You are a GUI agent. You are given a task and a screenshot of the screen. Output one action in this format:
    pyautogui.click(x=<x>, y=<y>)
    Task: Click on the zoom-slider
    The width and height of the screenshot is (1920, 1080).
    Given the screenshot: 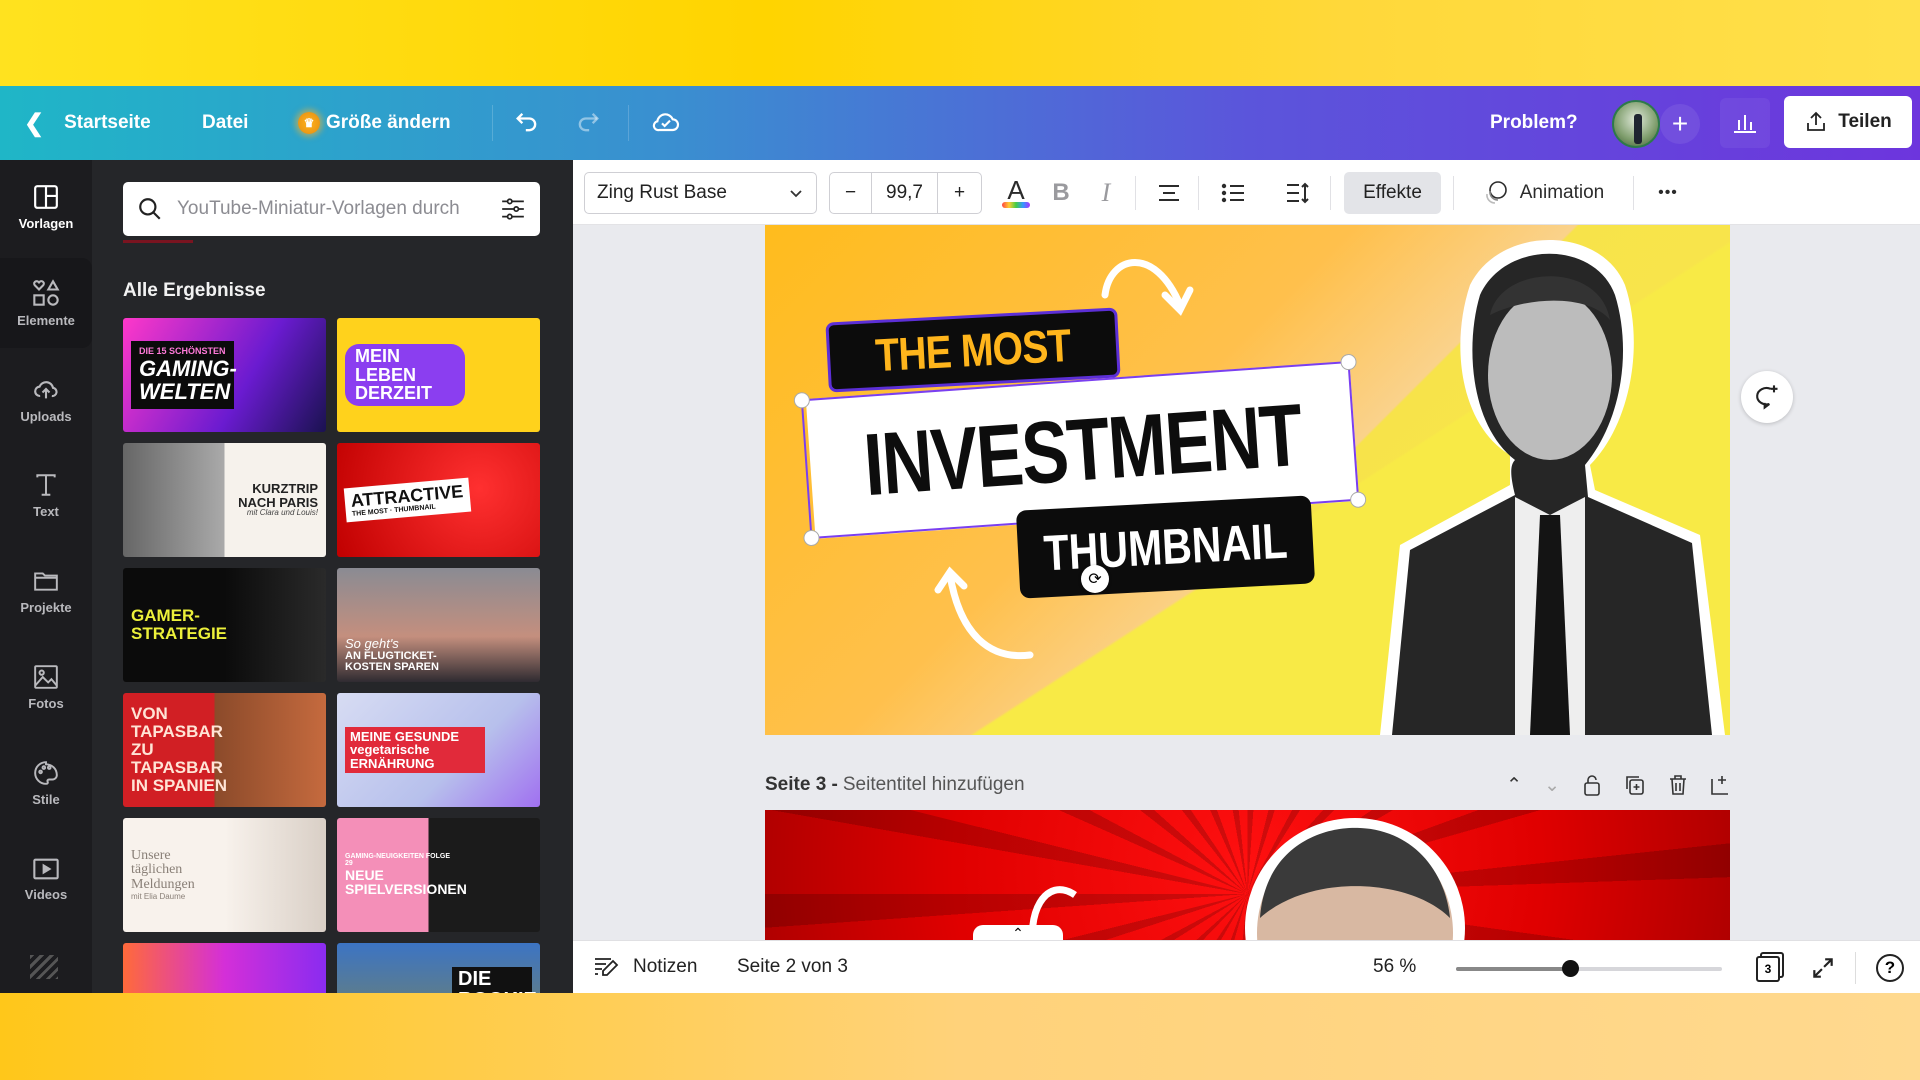 What is the action you would take?
    pyautogui.click(x=1589, y=968)
    